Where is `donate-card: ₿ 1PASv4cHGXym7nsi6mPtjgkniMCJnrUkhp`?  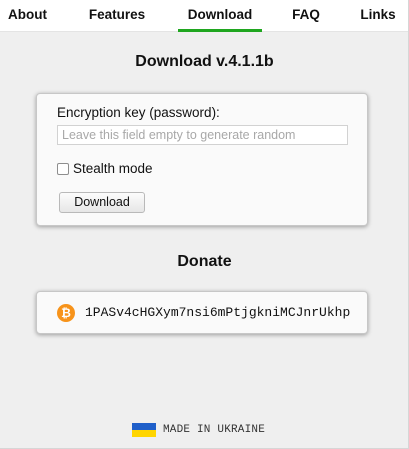
donate-card: ₿ 1PASv4cHGXym7nsi6mPtjgkniMCJnrUkhp is located at coordinates (202, 312).